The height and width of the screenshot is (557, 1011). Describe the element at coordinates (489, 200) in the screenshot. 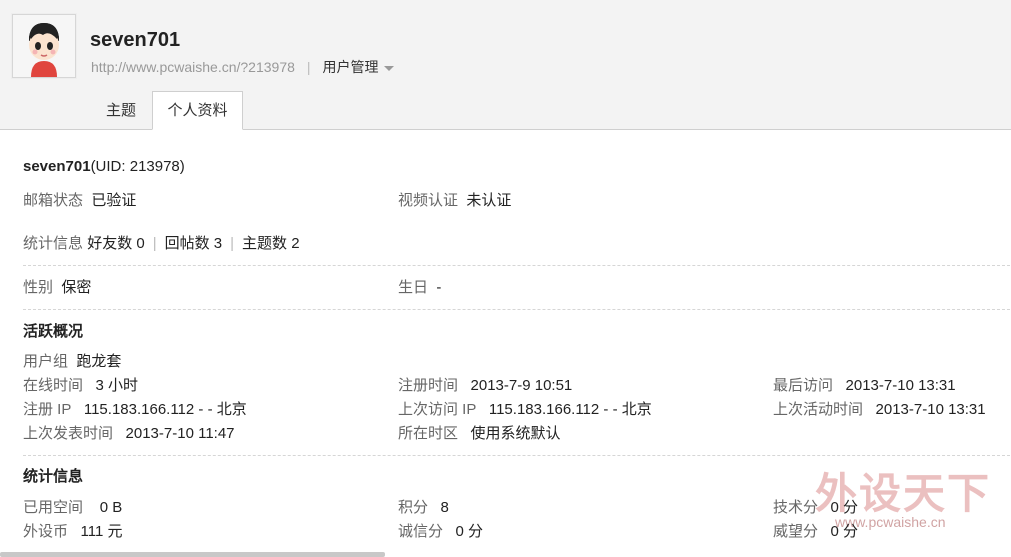

I see `video-auth-value: 未认证` at that location.